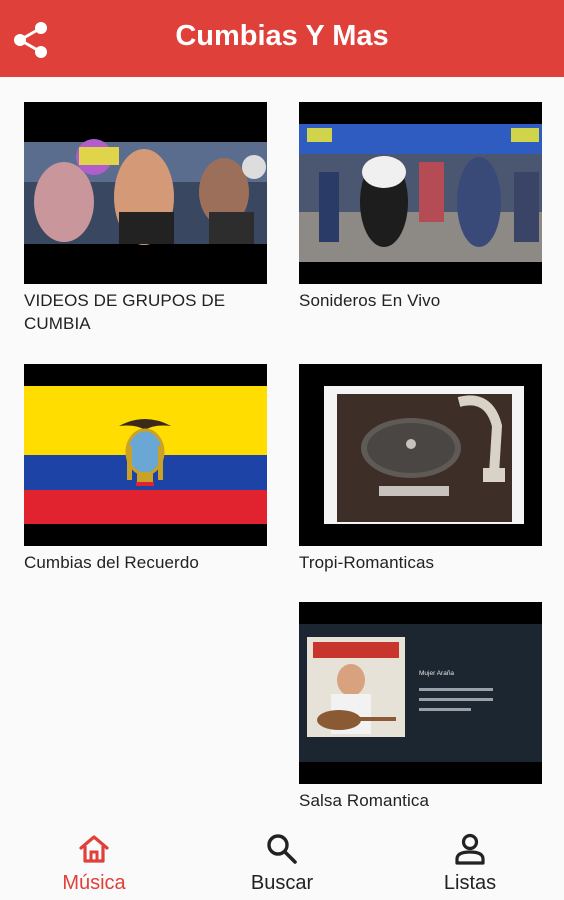 This screenshot has height=900, width=564. I want to click on home-icon, so click(94, 849).